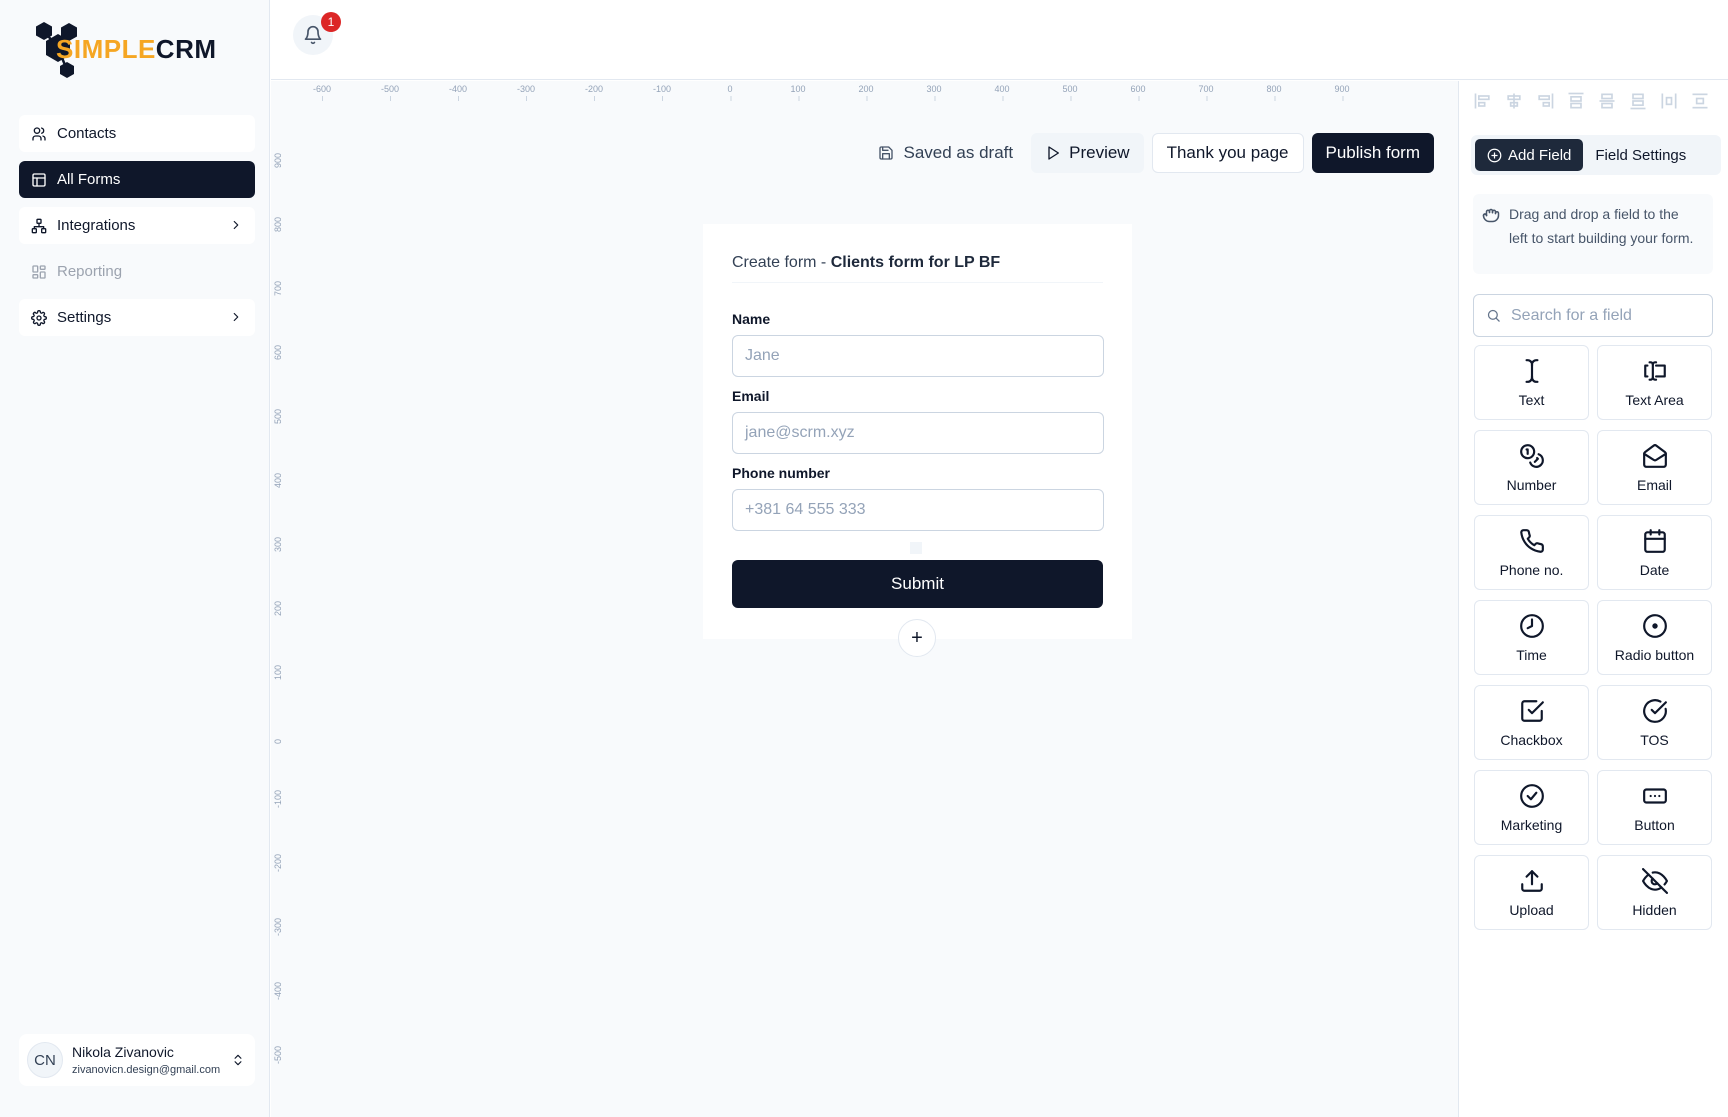 The width and height of the screenshot is (1728, 1117). I want to click on ruler-tick-label: 600, so click(278, 352).